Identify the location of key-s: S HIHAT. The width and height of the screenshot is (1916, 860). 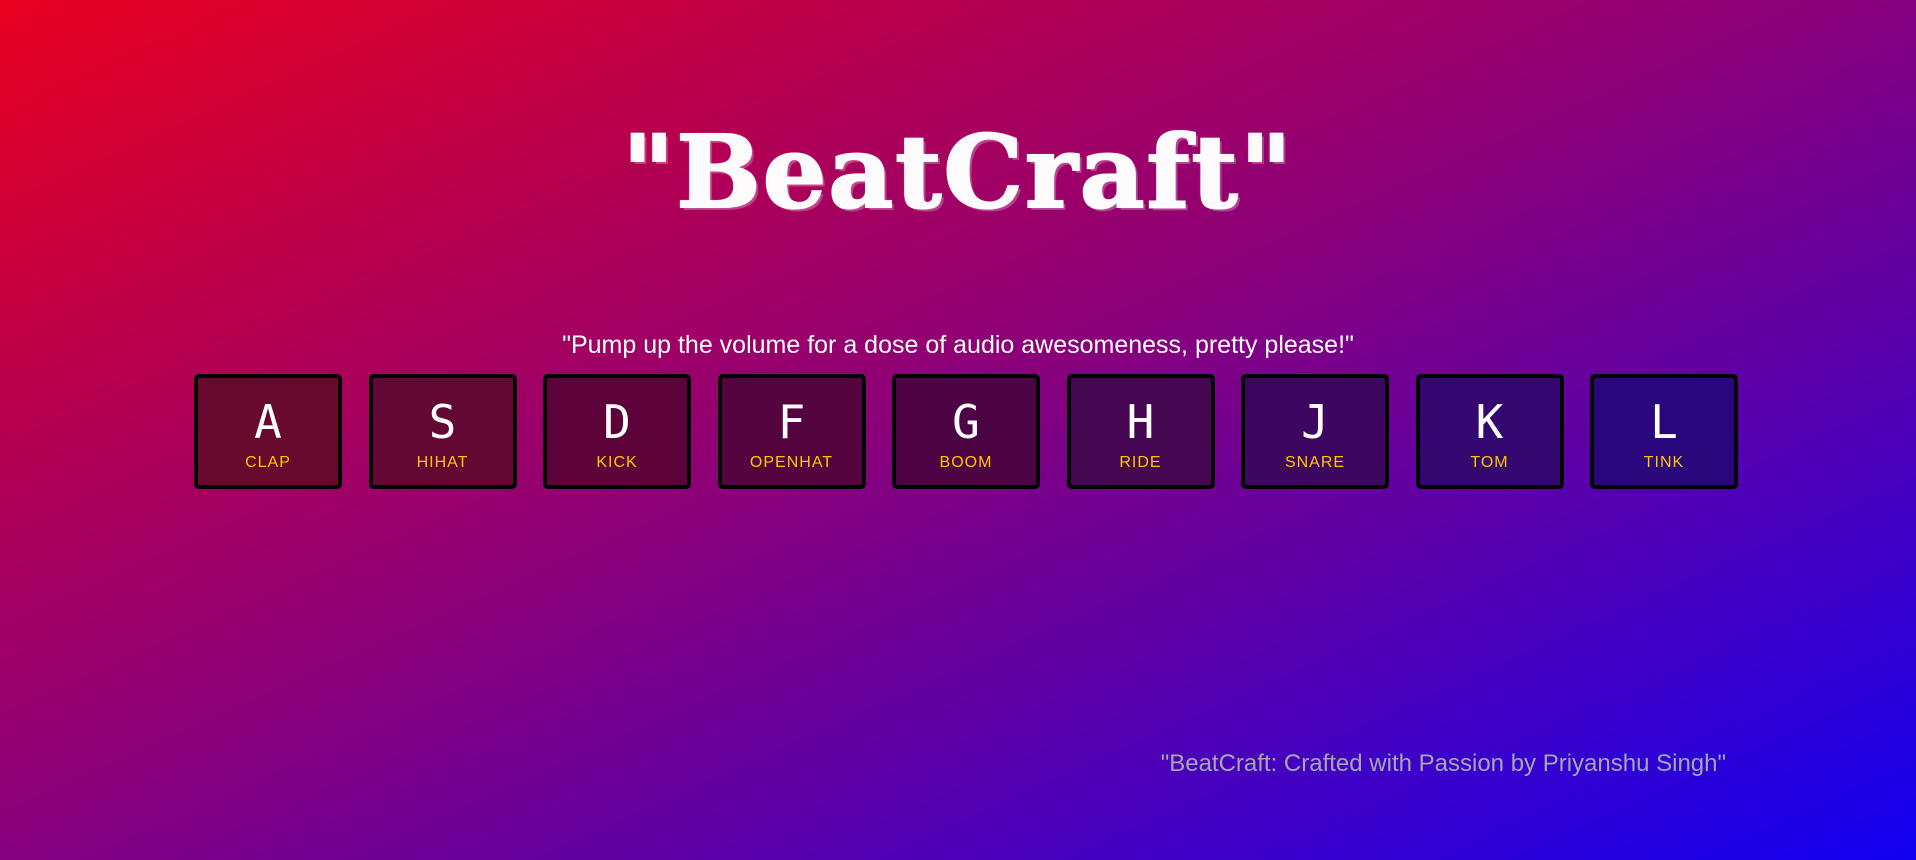
(442, 431).